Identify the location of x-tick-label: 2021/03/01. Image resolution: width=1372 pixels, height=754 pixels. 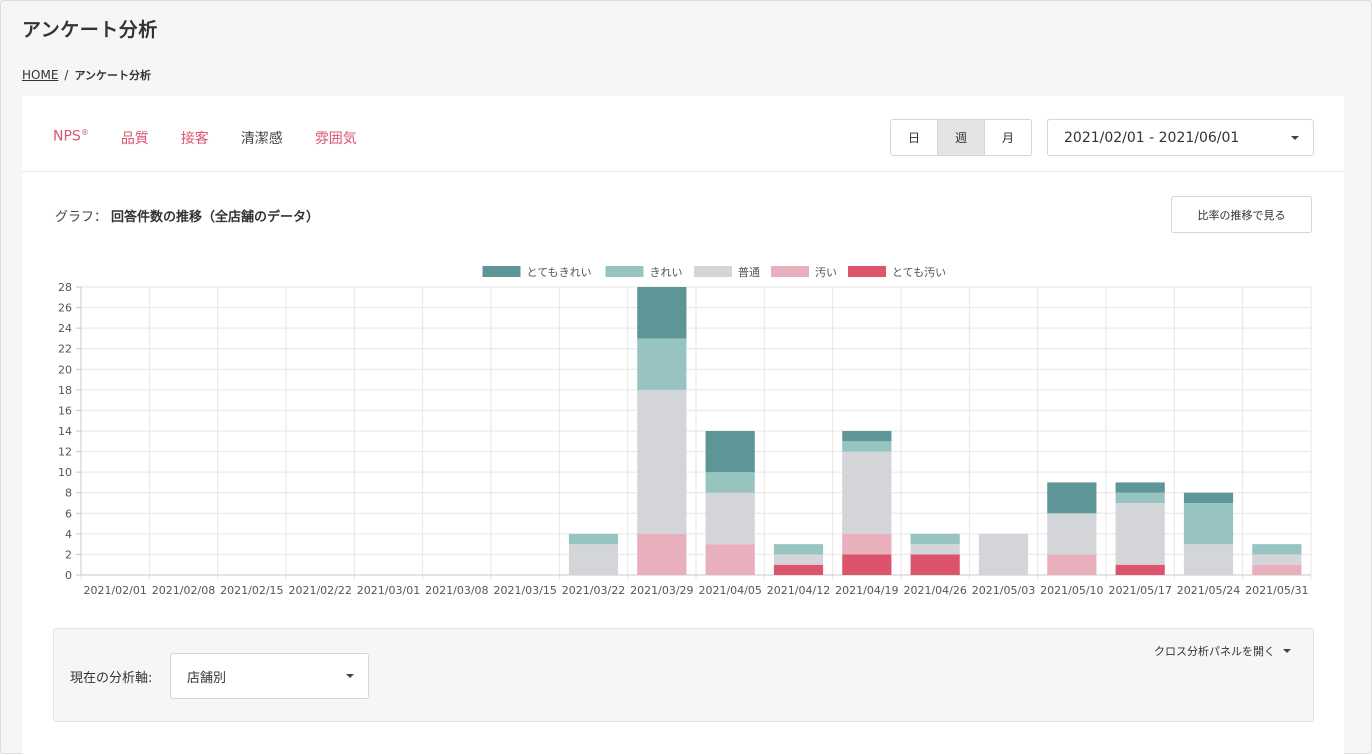
(388, 590).